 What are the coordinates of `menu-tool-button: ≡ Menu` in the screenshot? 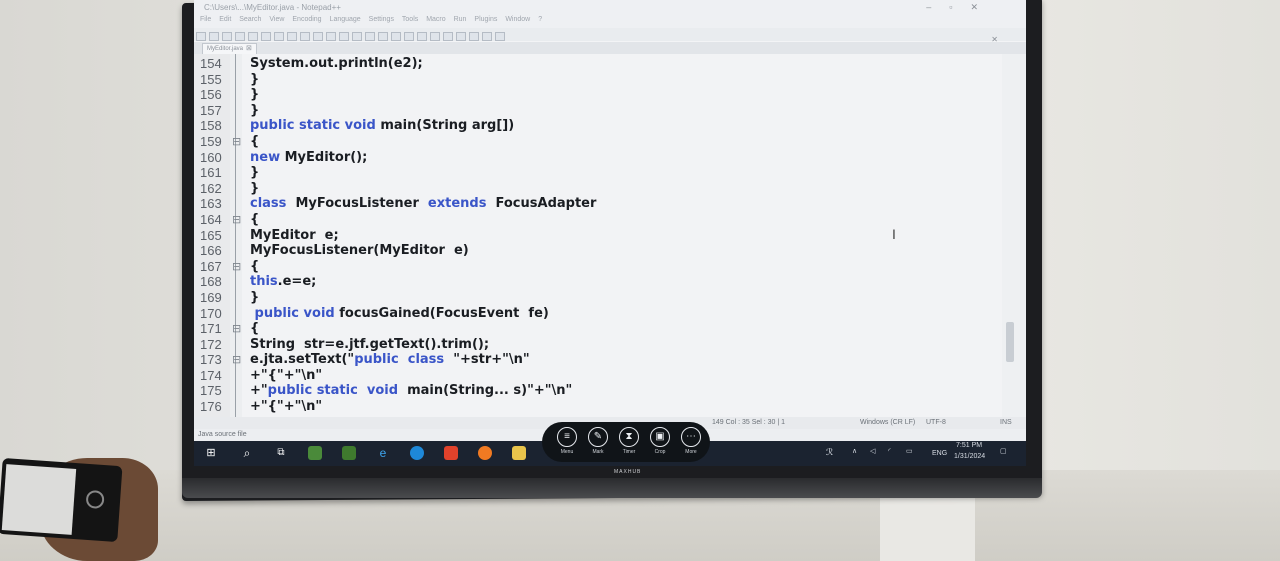 It's located at (567, 441).